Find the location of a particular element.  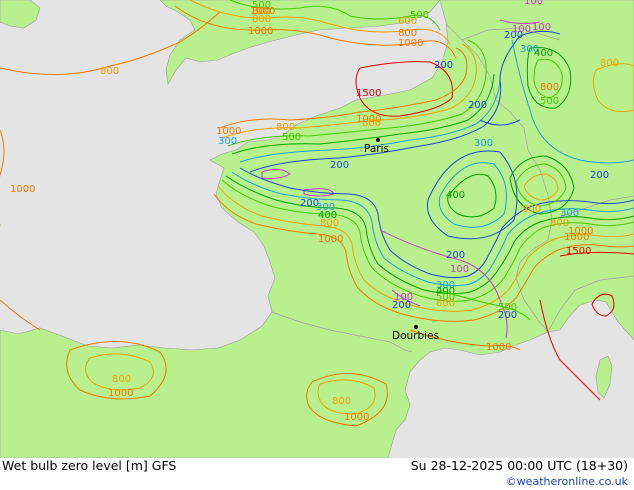

city-label-dourbies: Dourbies is located at coordinates (415, 336).